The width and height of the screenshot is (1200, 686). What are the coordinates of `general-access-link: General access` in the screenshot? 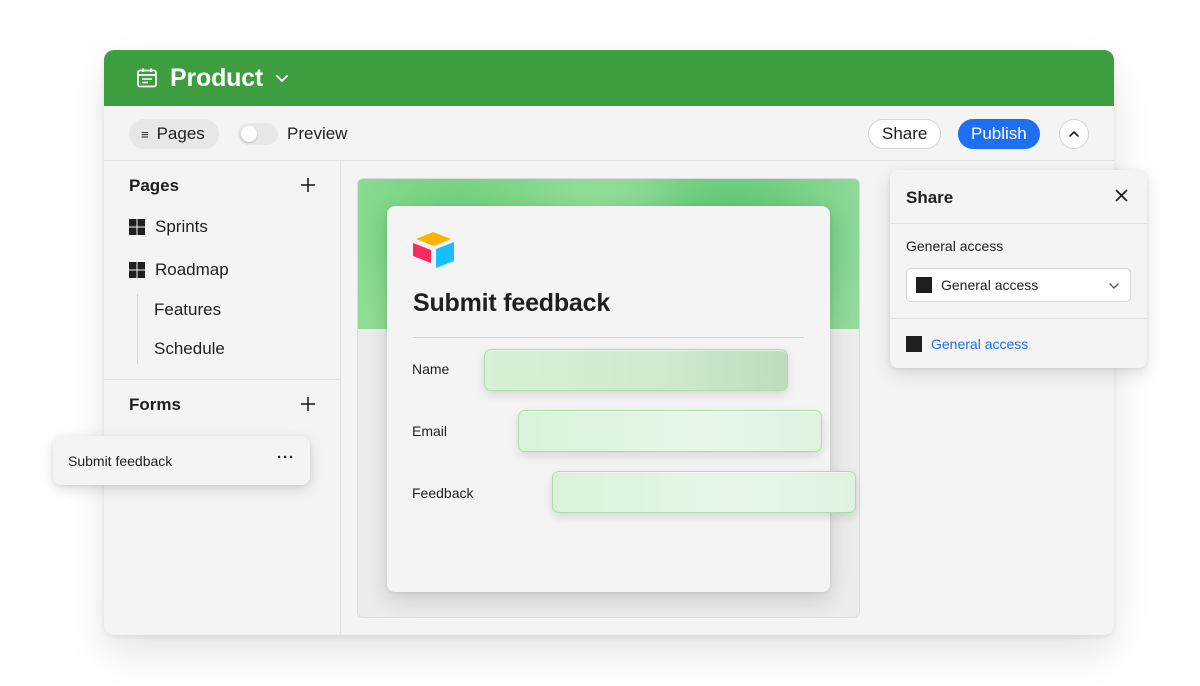 It's located at (967, 344).